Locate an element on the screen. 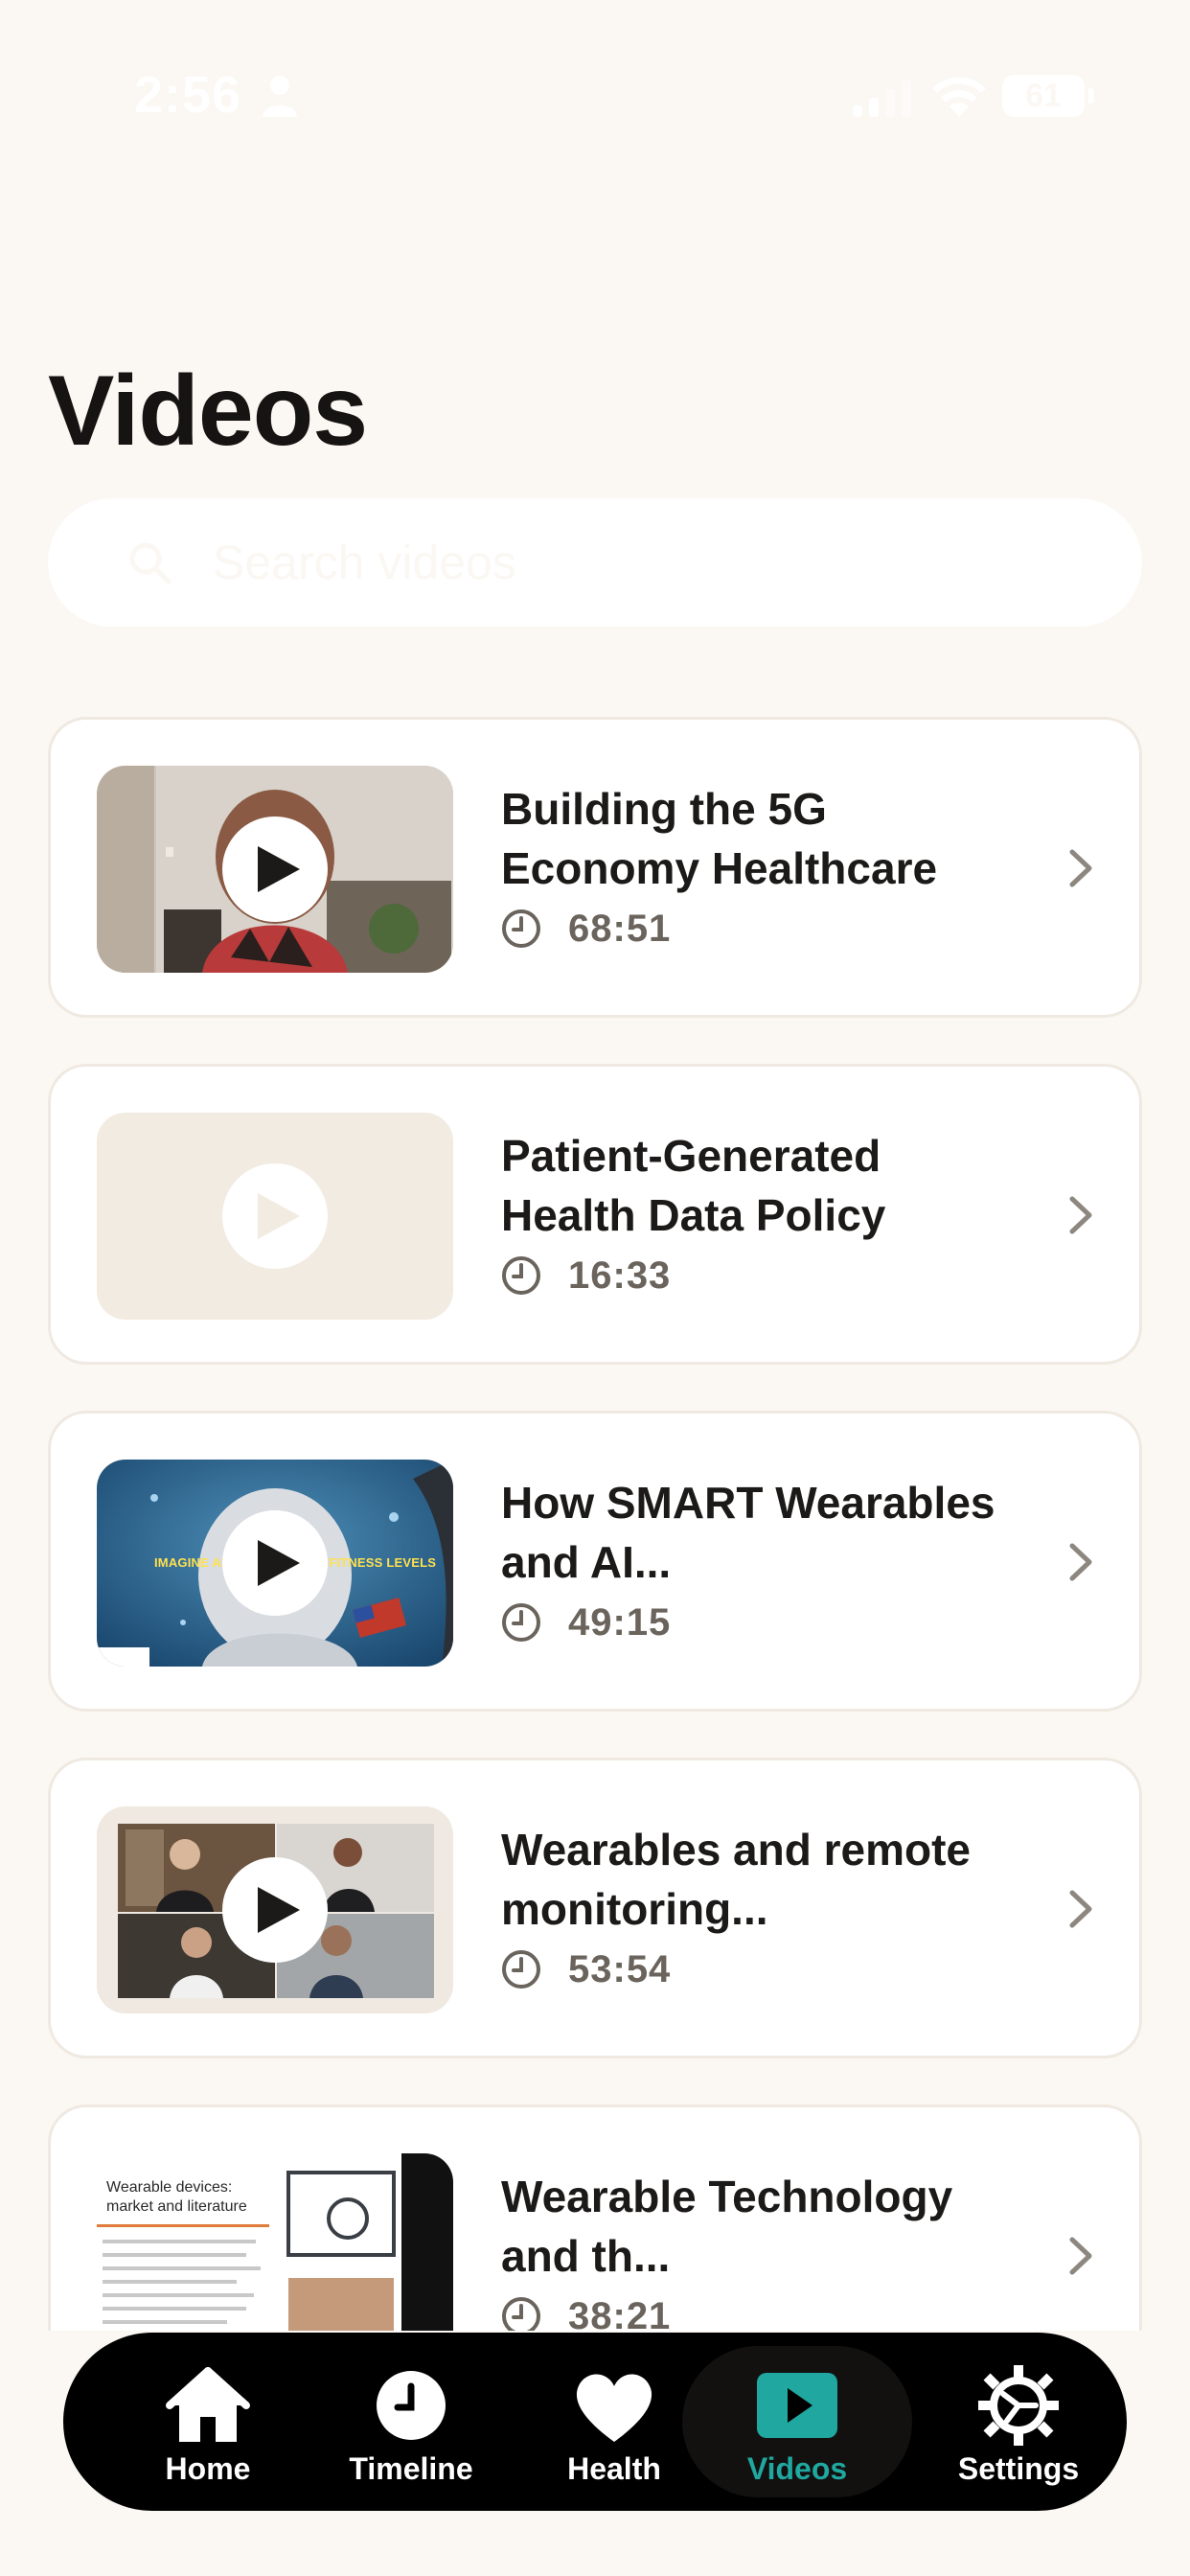 This screenshot has width=1190, height=2576. tab-label: Timeline is located at coordinates (411, 2468).